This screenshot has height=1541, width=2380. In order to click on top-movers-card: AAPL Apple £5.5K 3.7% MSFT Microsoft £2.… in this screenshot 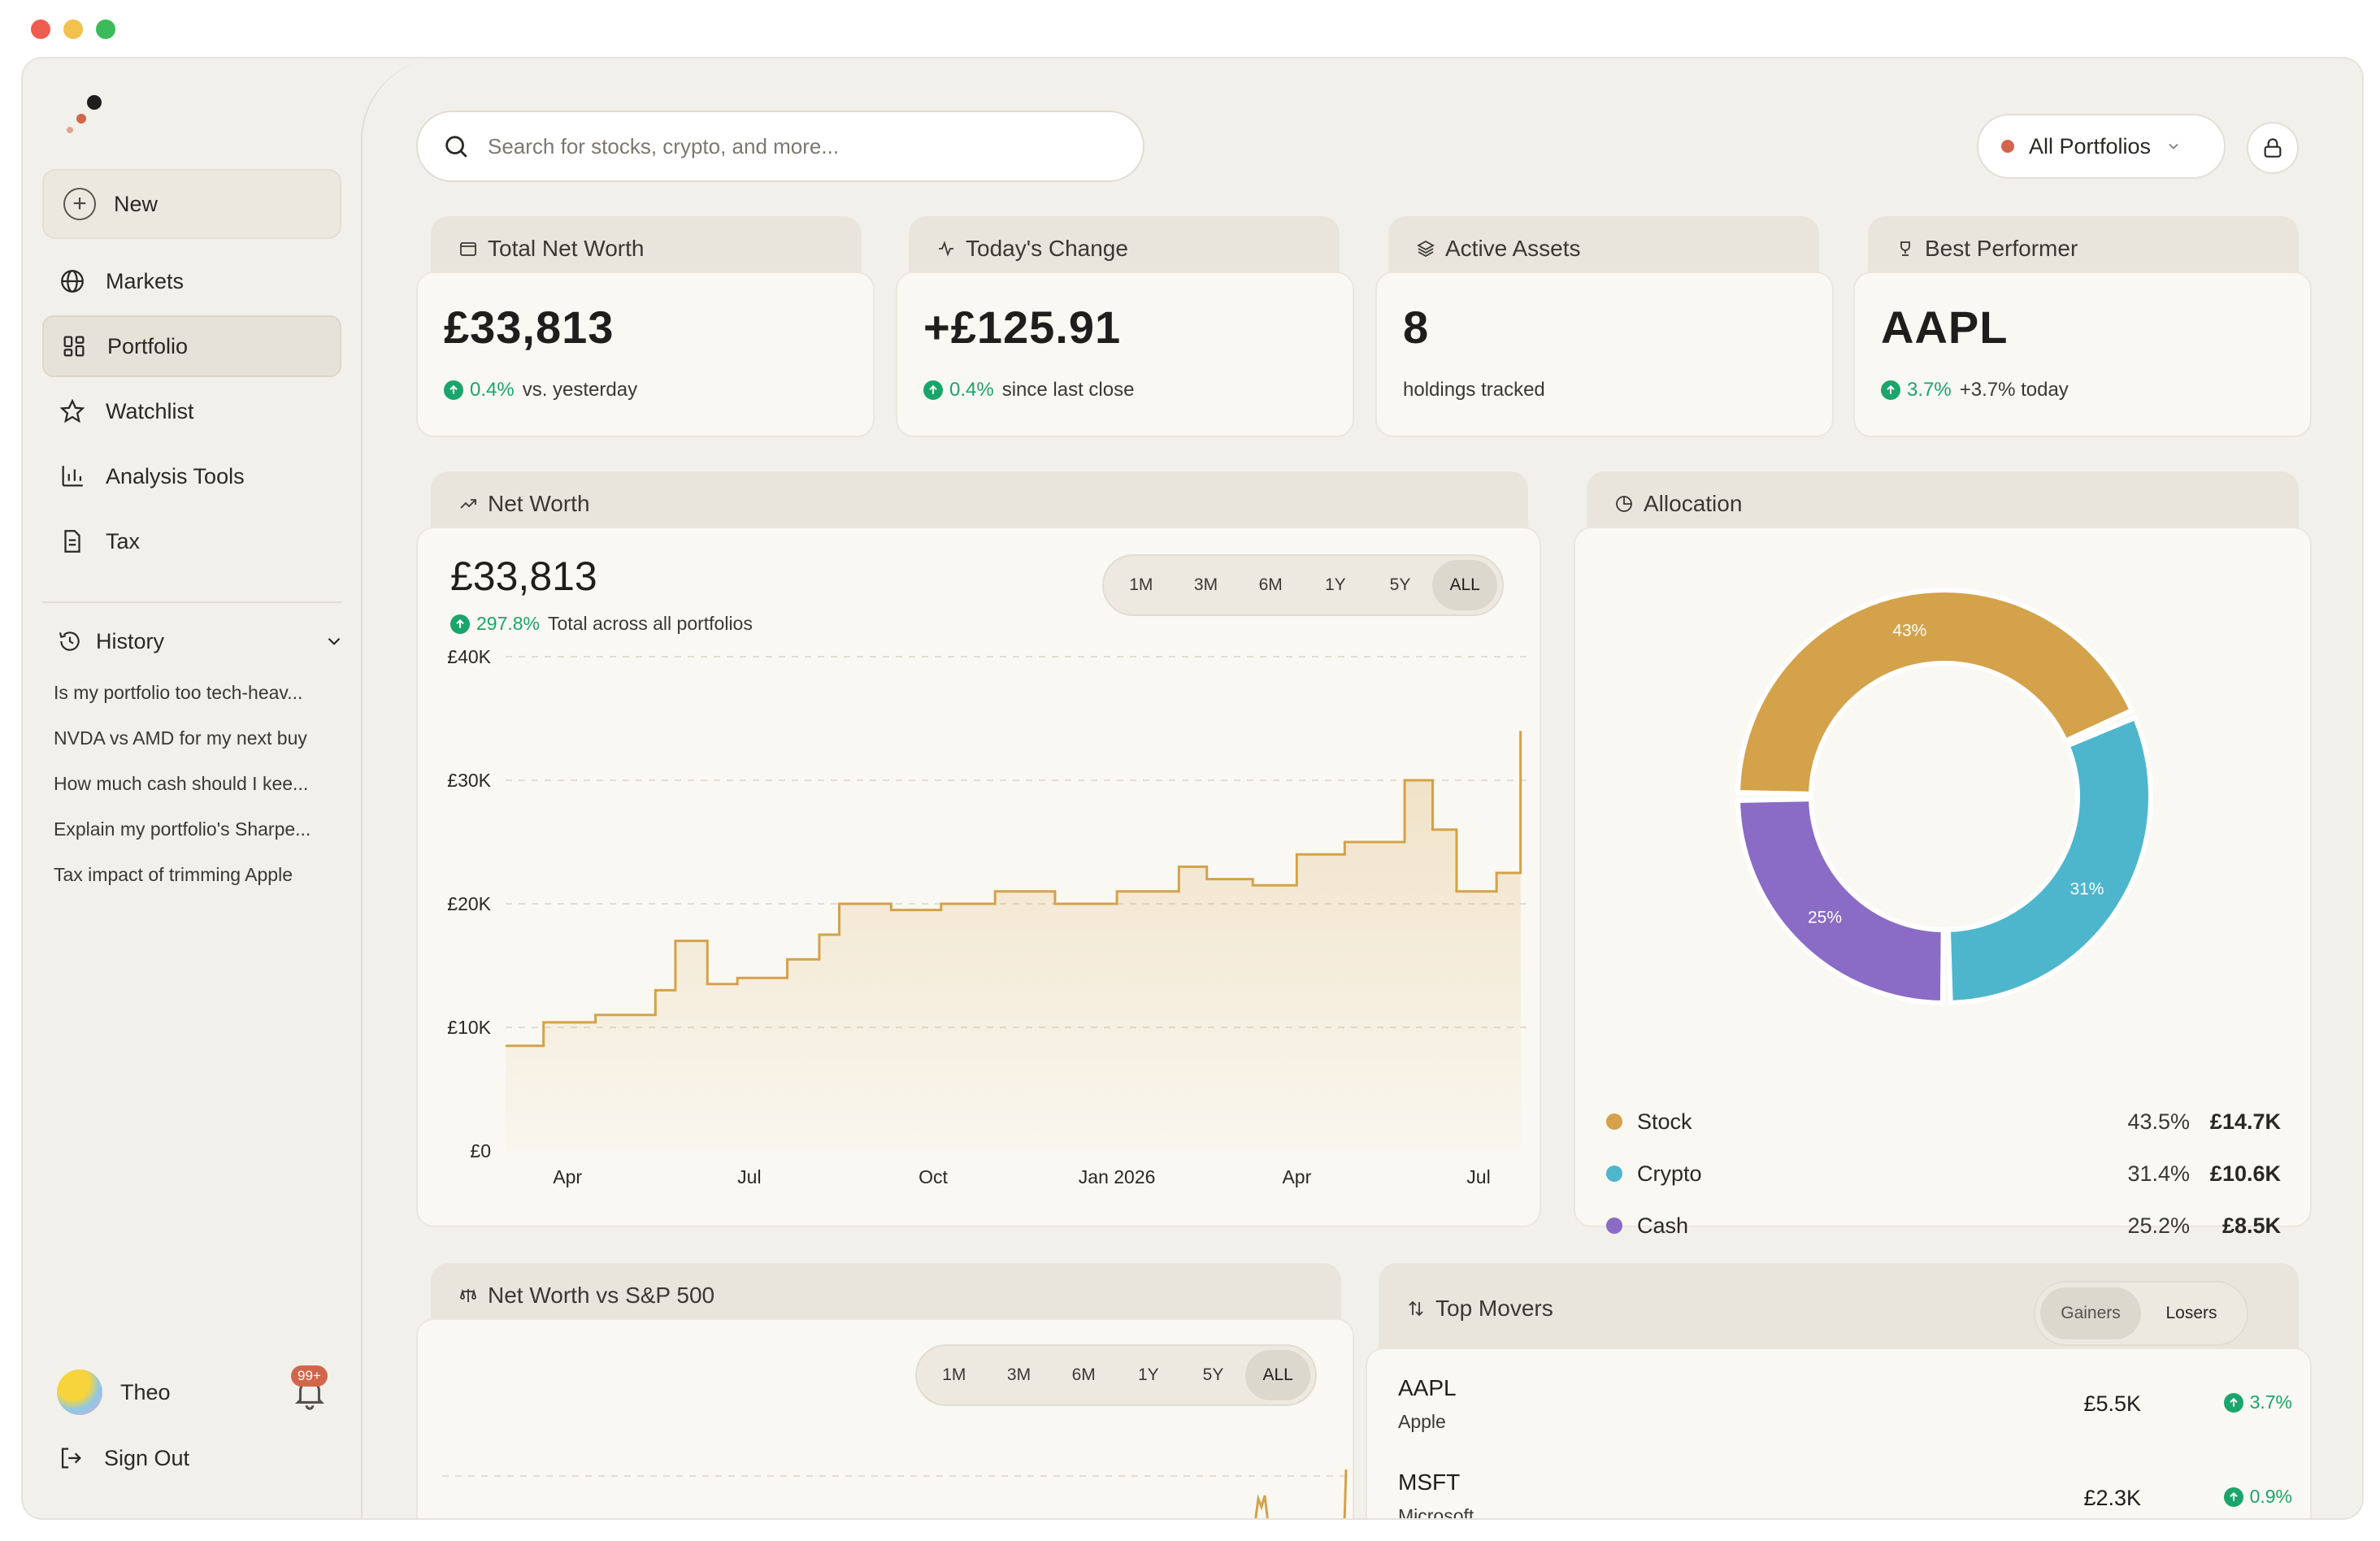, I will do `click(1839, 1434)`.